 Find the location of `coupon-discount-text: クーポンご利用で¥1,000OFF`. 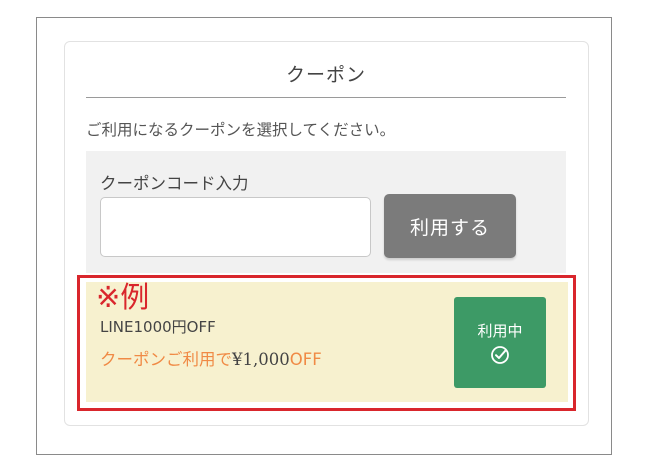

coupon-discount-text: クーポンご利用で¥1,000OFF is located at coordinates (211, 358).